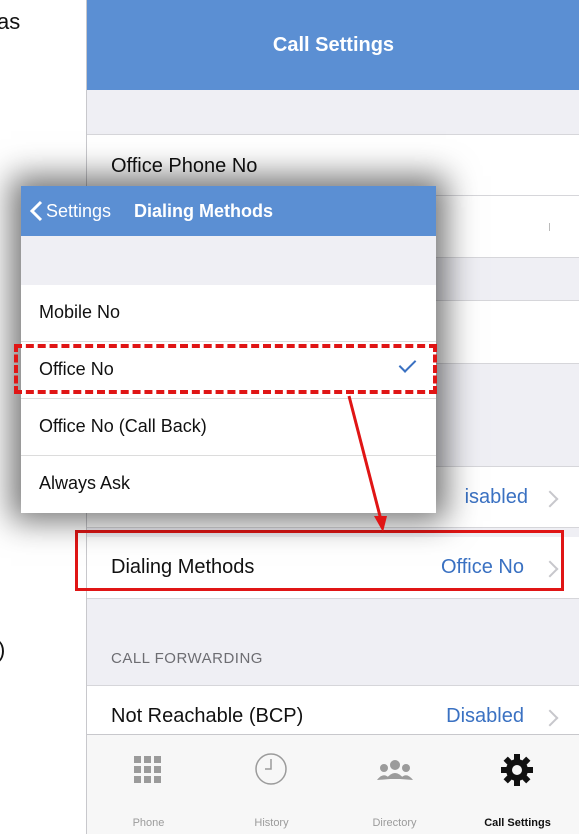  Describe the element at coordinates (517, 770) in the screenshot. I see `gear-icon` at that location.